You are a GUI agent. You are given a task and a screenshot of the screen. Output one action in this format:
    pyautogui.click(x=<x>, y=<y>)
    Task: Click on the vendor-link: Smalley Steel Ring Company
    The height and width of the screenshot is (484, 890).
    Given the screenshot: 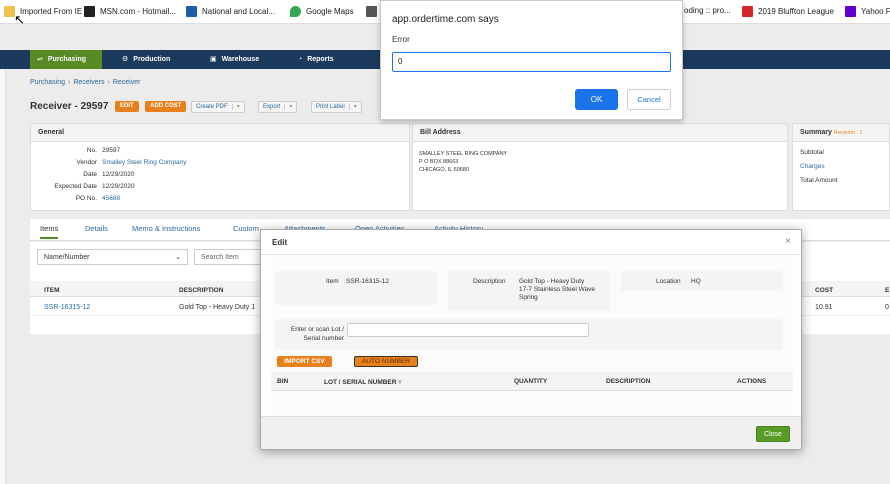 What is the action you would take?
    pyautogui.click(x=144, y=162)
    